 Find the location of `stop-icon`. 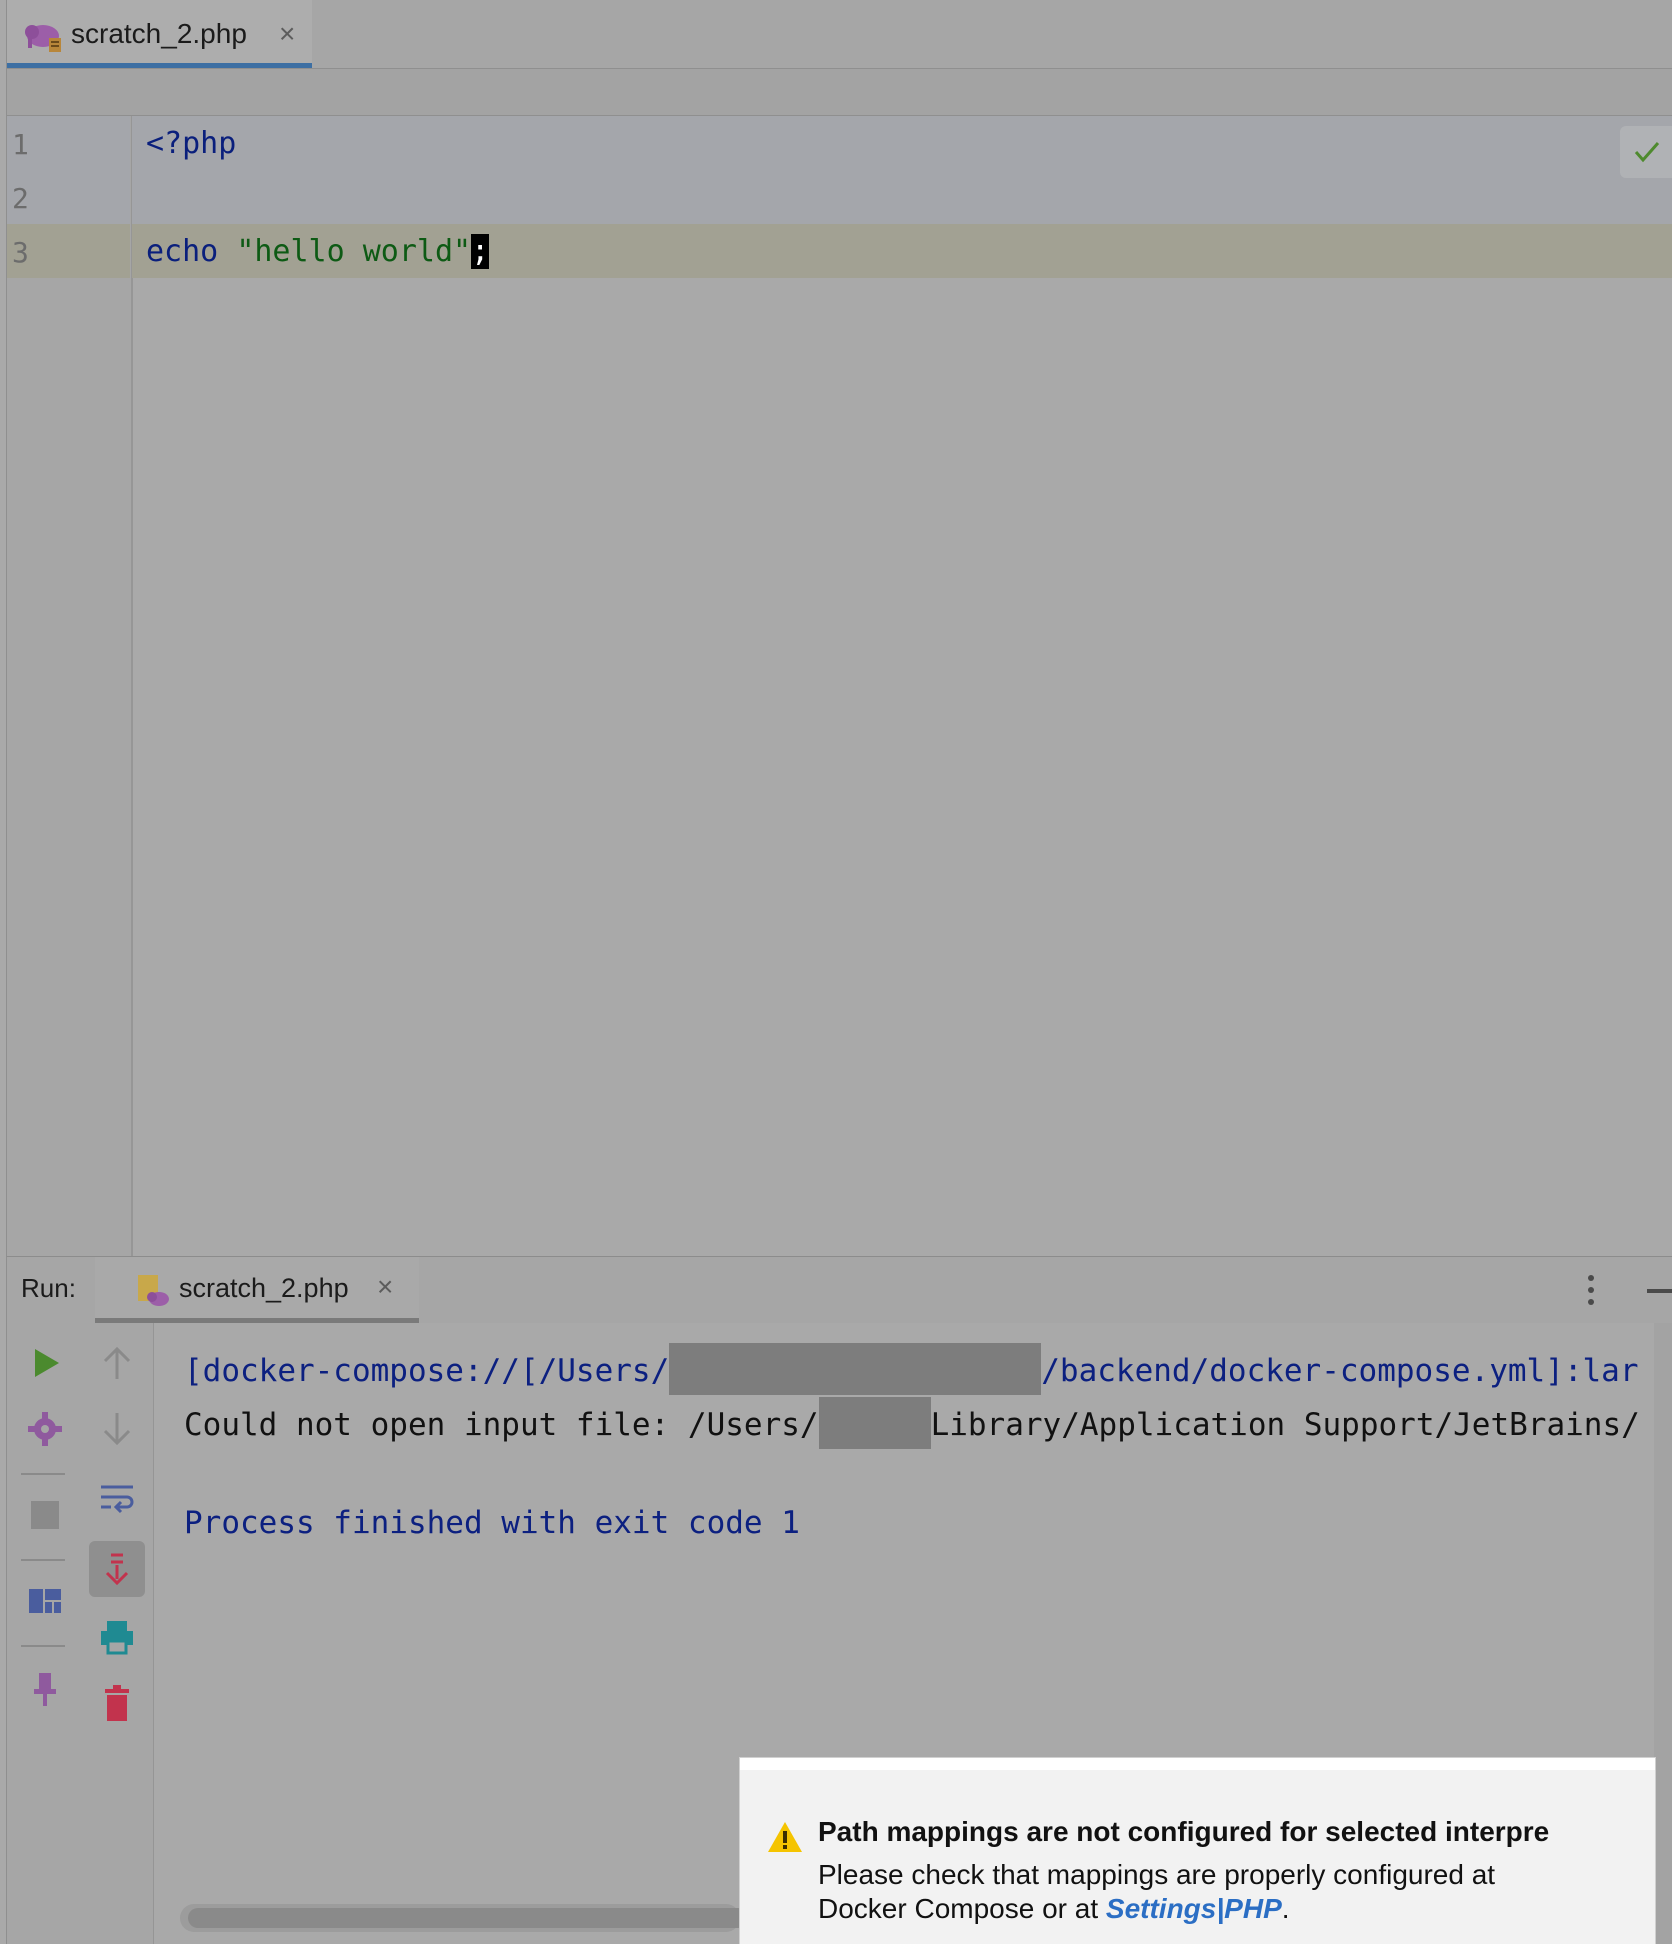

stop-icon is located at coordinates (45, 1515).